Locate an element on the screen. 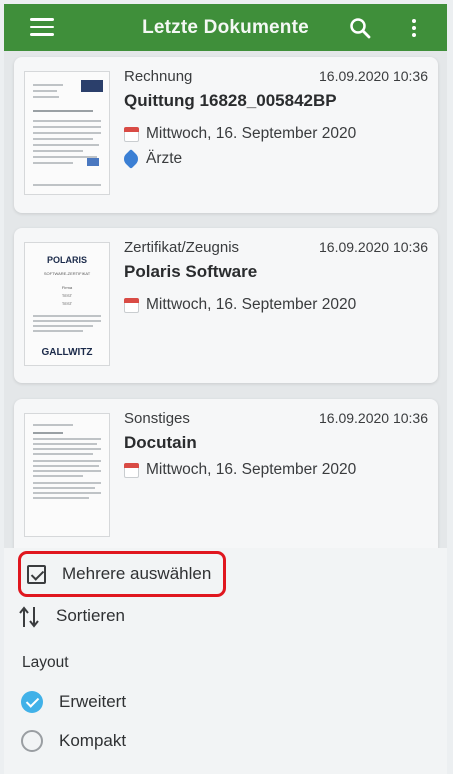 The image size is (453, 774). document-title: Quittung 16828_005842BP is located at coordinates (230, 100).